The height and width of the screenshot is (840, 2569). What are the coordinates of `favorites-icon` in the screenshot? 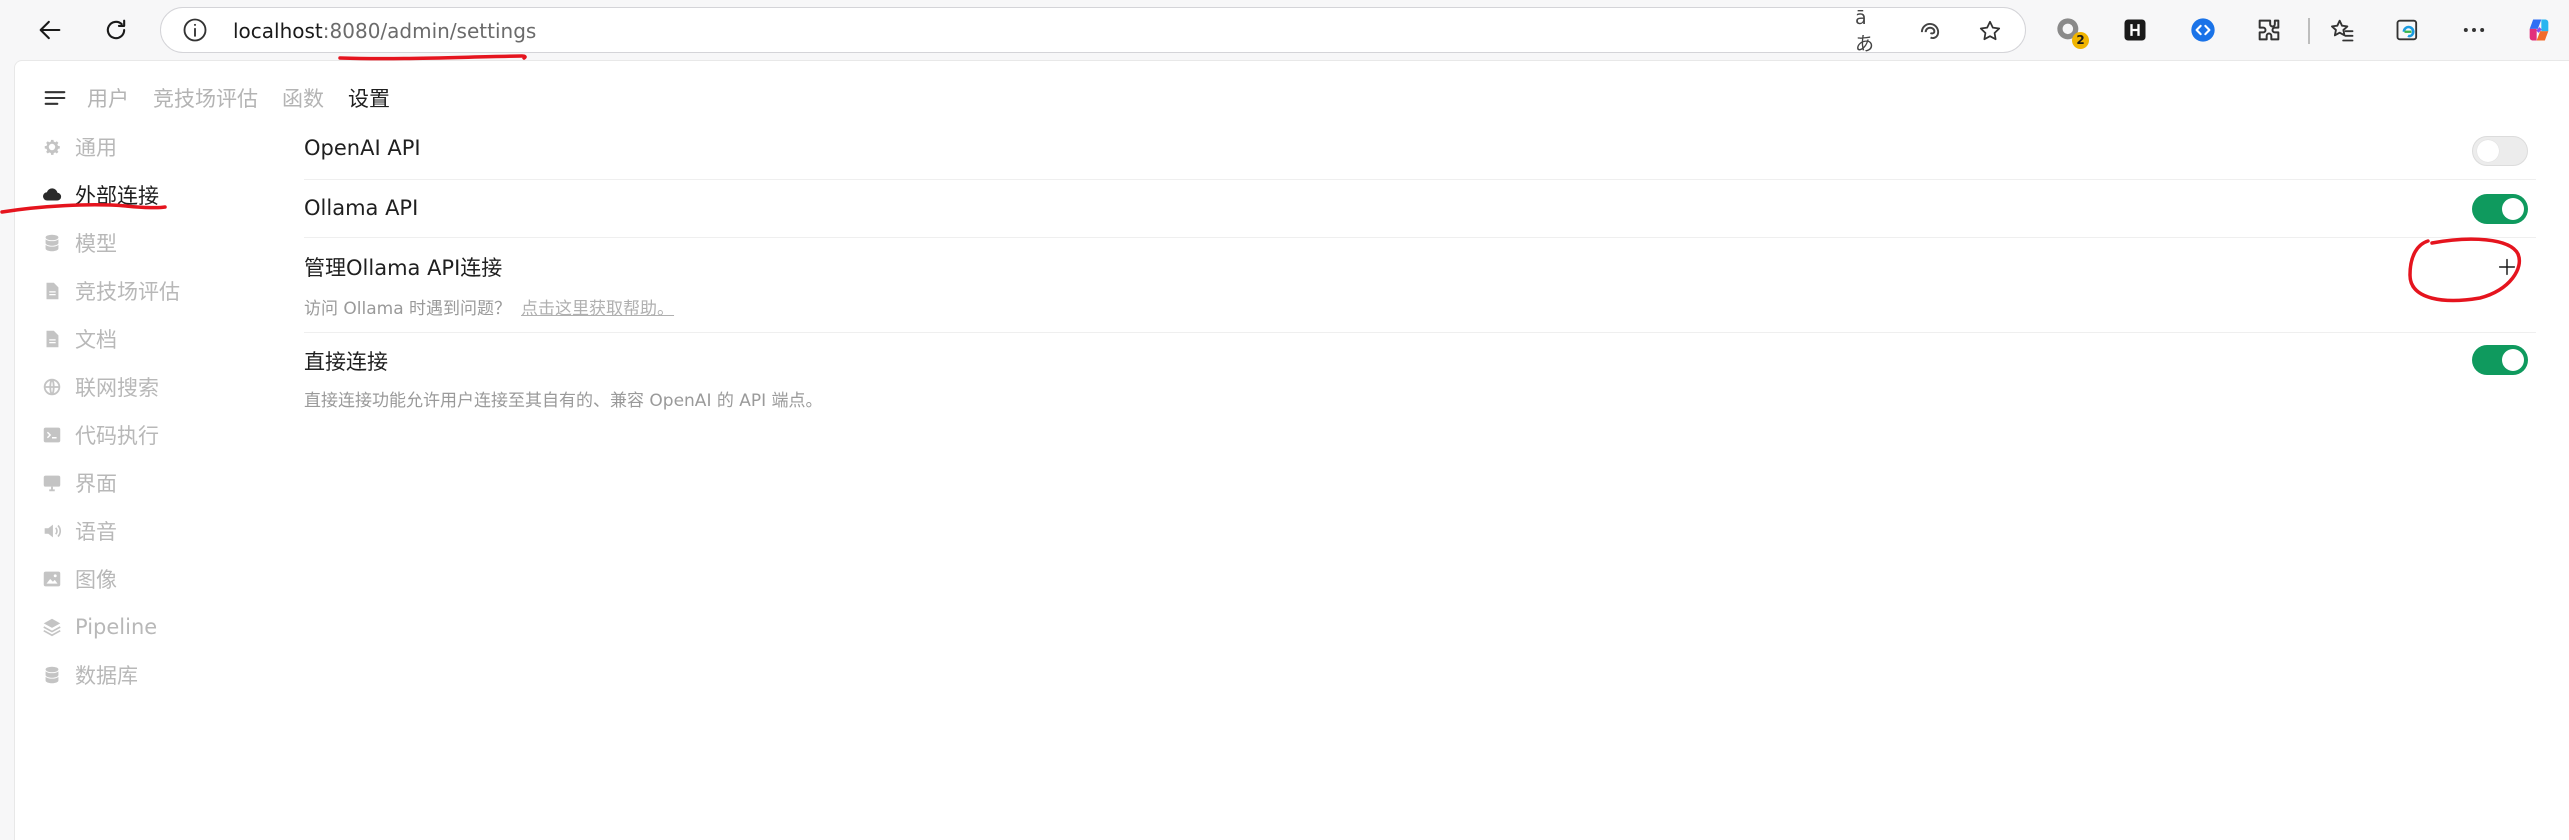 It's located at (2342, 30).